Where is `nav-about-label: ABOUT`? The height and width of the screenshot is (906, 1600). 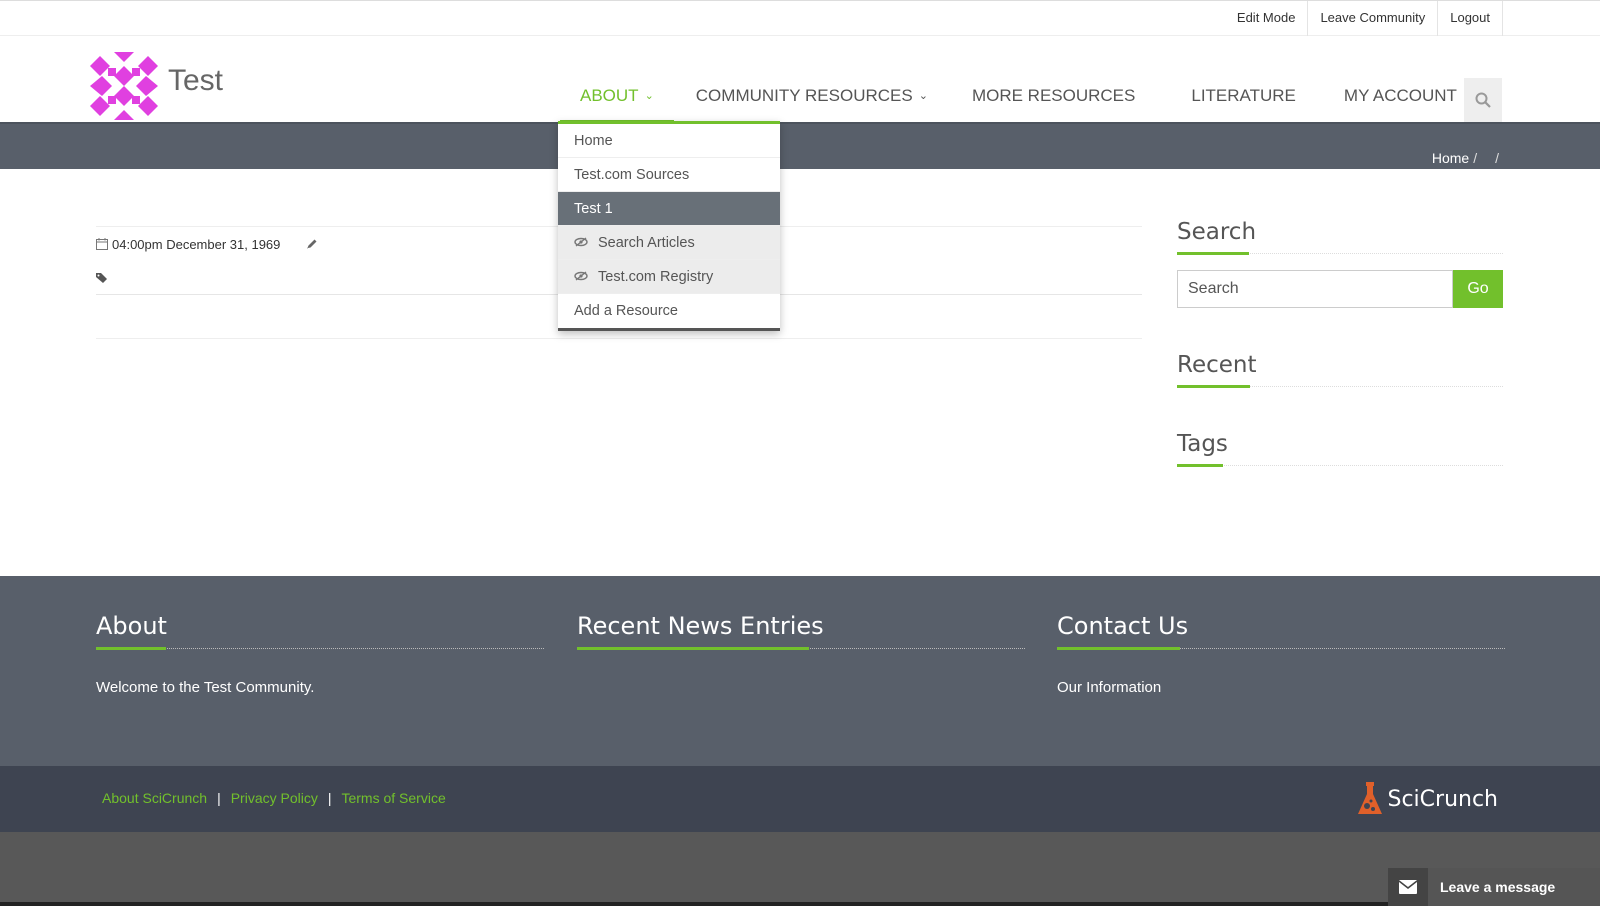
nav-about-label: ABOUT is located at coordinates (609, 95).